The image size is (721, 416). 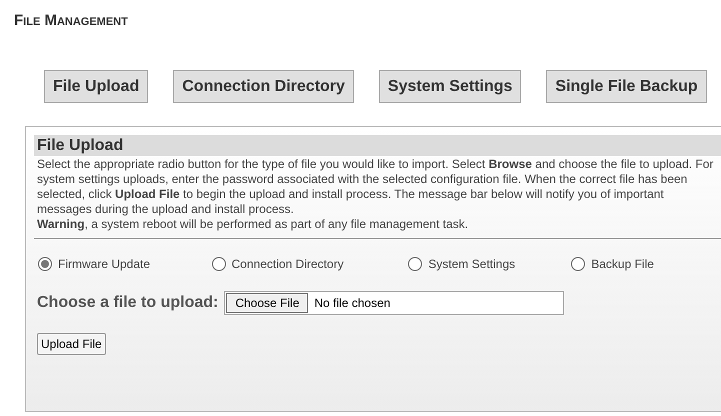 What do you see at coordinates (622, 264) in the screenshot?
I see `radio-label: Backup File` at bounding box center [622, 264].